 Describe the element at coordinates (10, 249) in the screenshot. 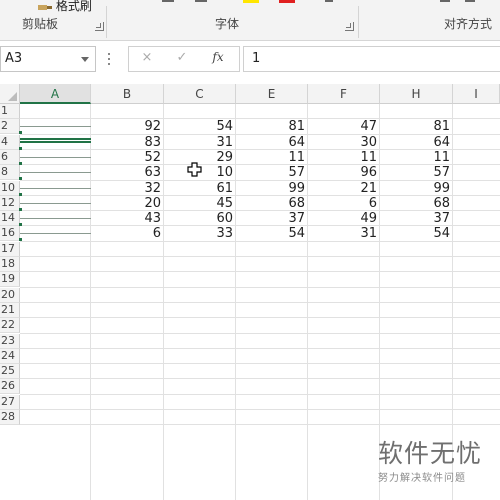

I see `row-header: 17` at that location.